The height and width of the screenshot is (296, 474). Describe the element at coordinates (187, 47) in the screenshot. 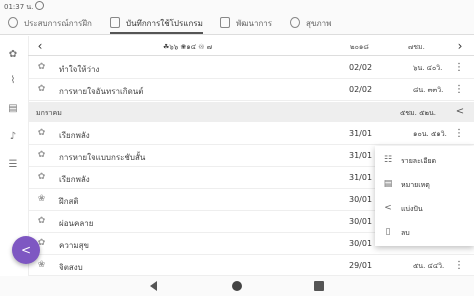

I see `session-summary: ☘๖๖ ❀๑๔ ♾ ๗` at that location.